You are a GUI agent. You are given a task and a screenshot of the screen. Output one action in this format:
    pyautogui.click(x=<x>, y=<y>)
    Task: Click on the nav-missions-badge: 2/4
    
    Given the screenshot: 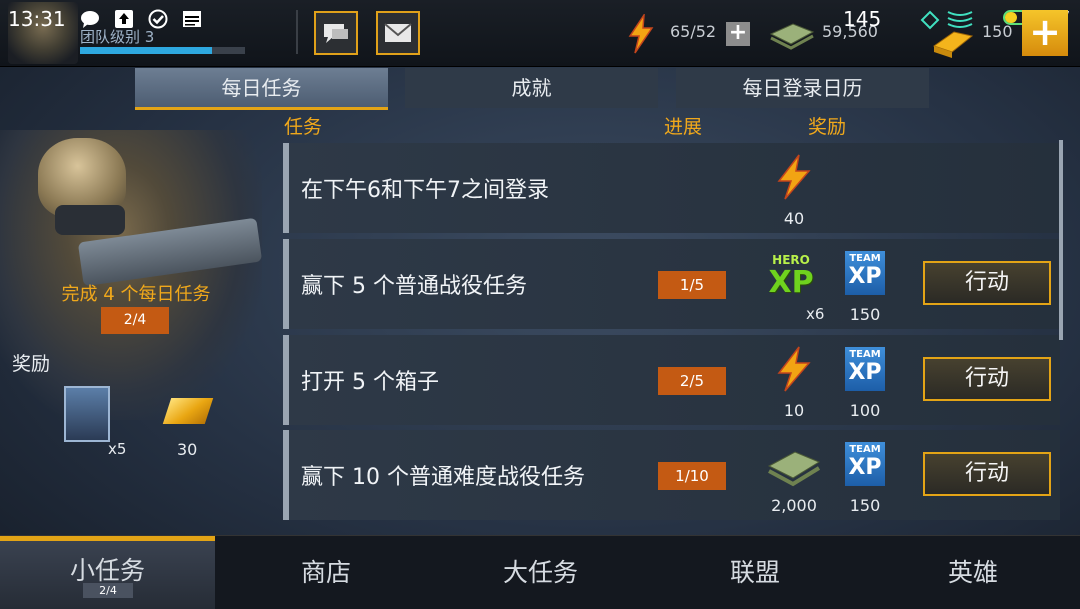 What is the action you would take?
    pyautogui.click(x=108, y=590)
    